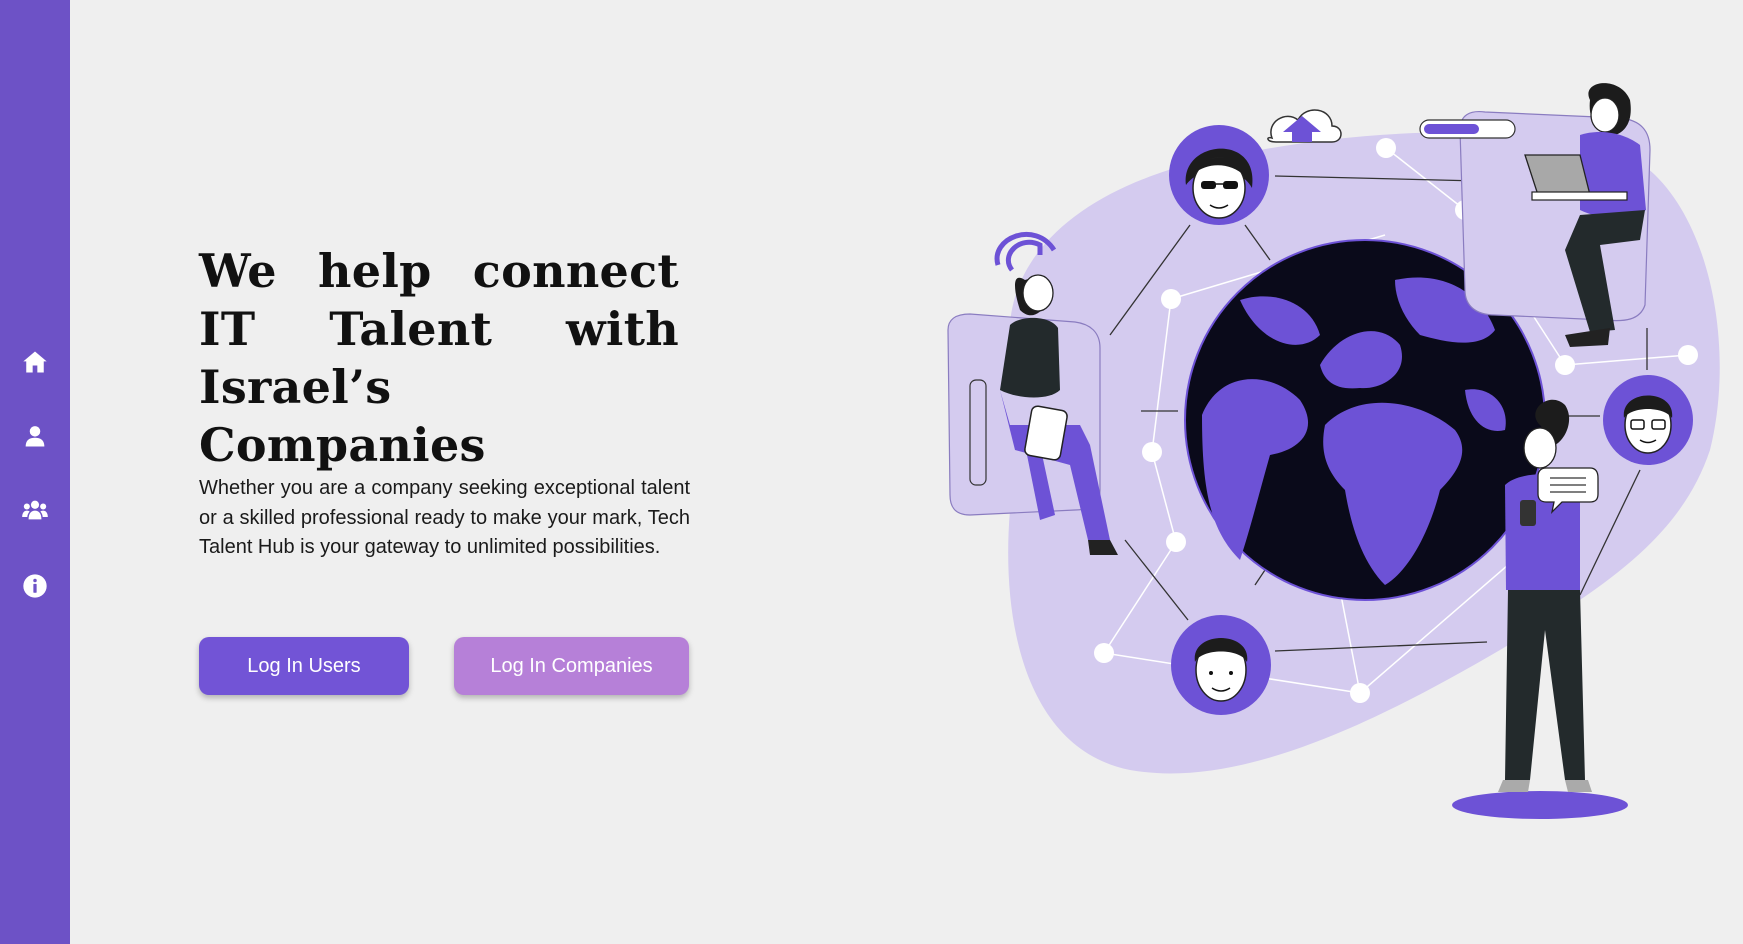  Describe the element at coordinates (571, 666) in the screenshot. I see `login-companies-button: Log In Companies` at that location.